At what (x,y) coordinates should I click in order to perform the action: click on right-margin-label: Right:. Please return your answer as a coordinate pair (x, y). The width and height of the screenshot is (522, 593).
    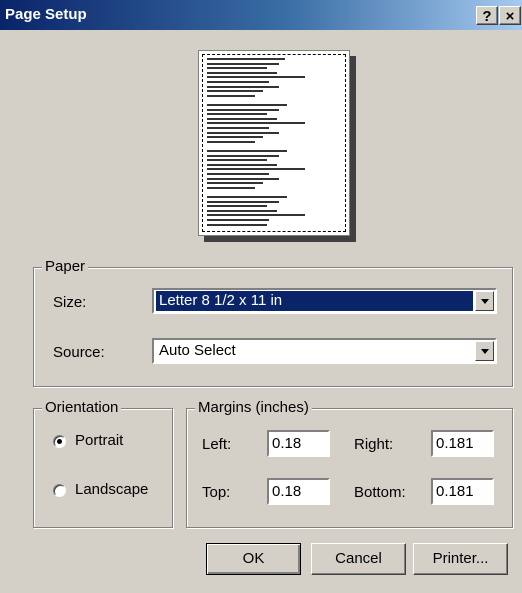
    Looking at the image, I should click on (374, 444).